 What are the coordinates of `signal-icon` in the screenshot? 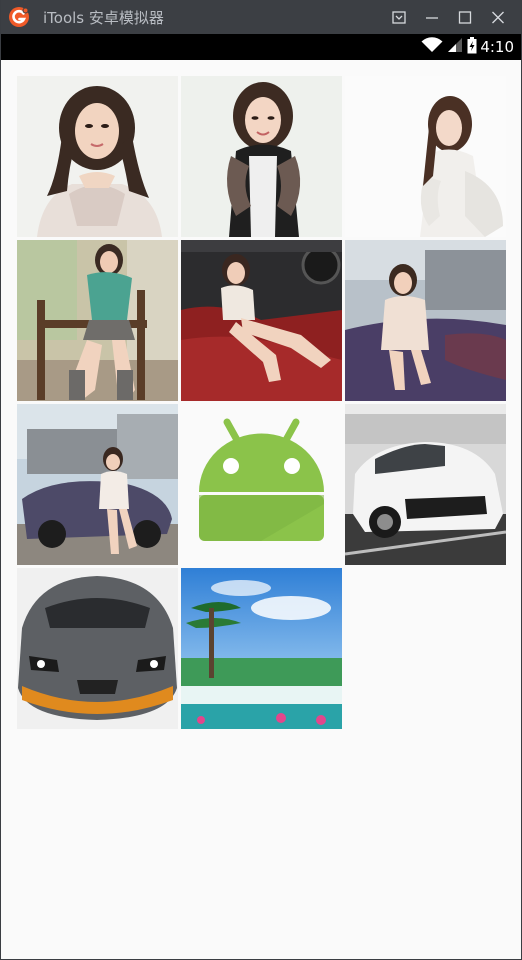 It's located at (455, 47).